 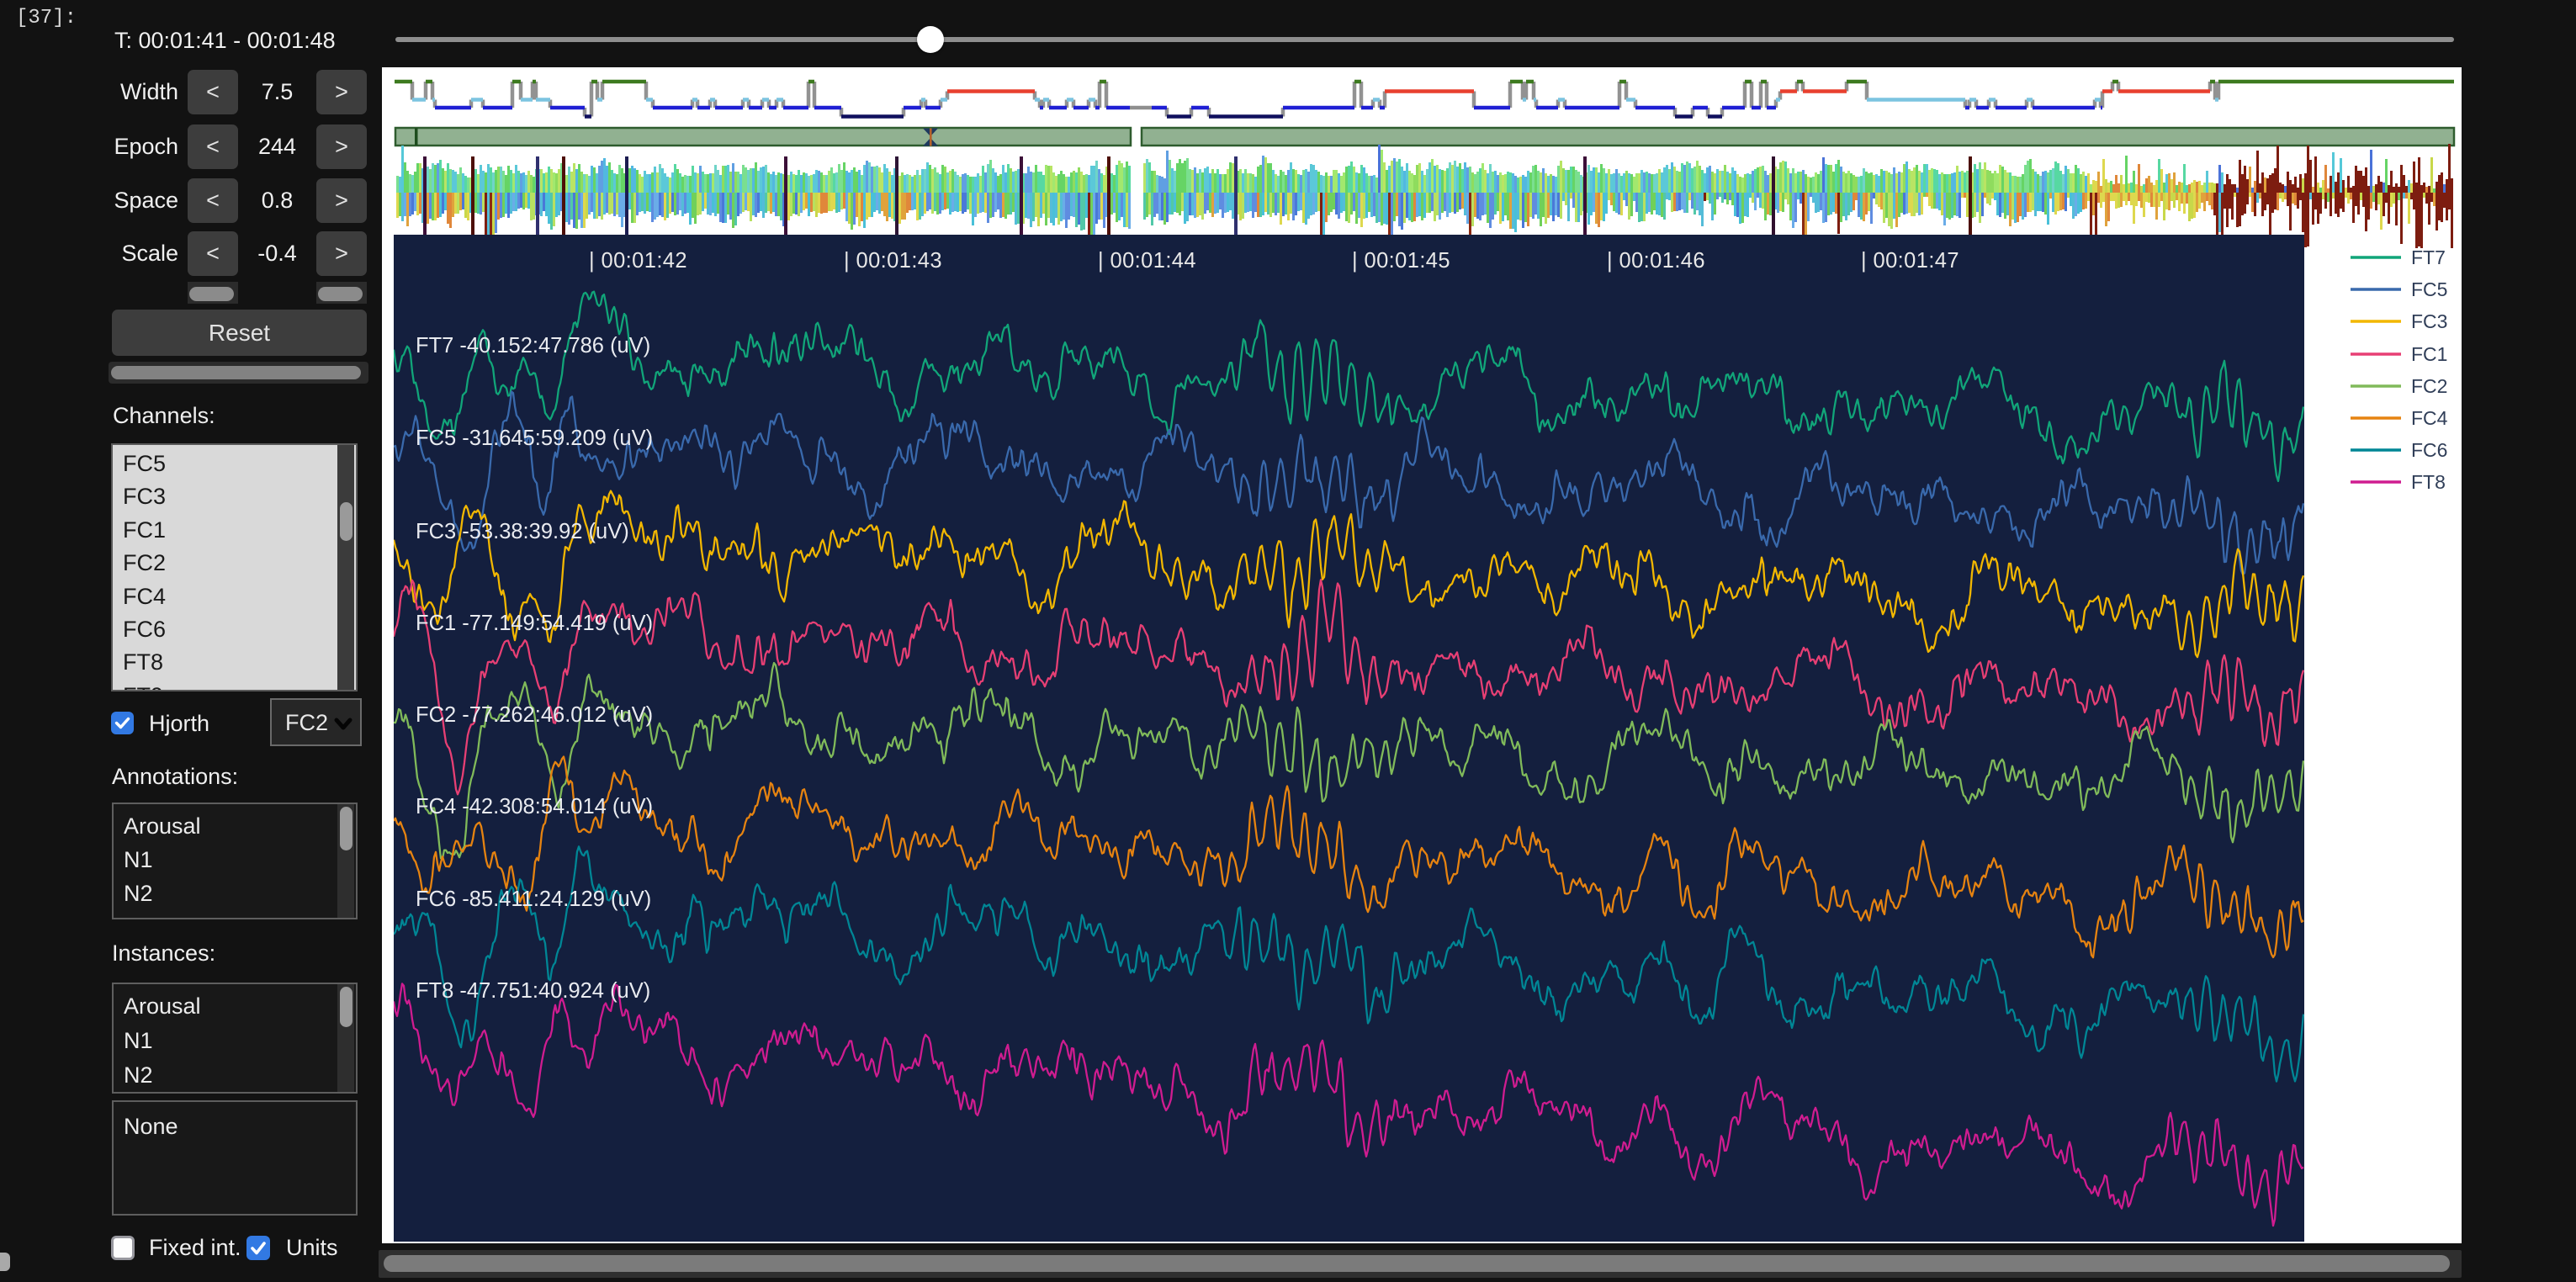 I want to click on svg-text: FC3, so click(x=2429, y=321).